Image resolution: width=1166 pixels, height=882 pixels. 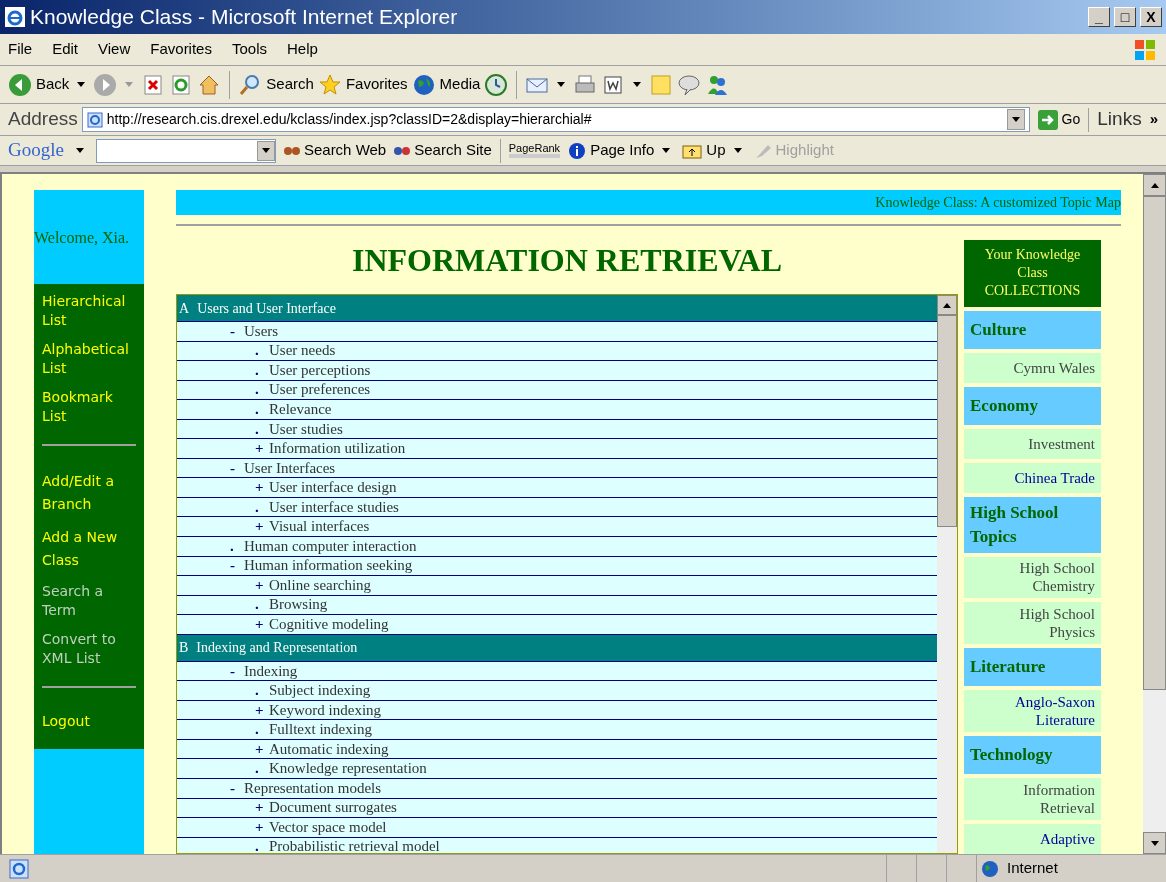 I want to click on tree-item: . User preferences, so click(x=557, y=390).